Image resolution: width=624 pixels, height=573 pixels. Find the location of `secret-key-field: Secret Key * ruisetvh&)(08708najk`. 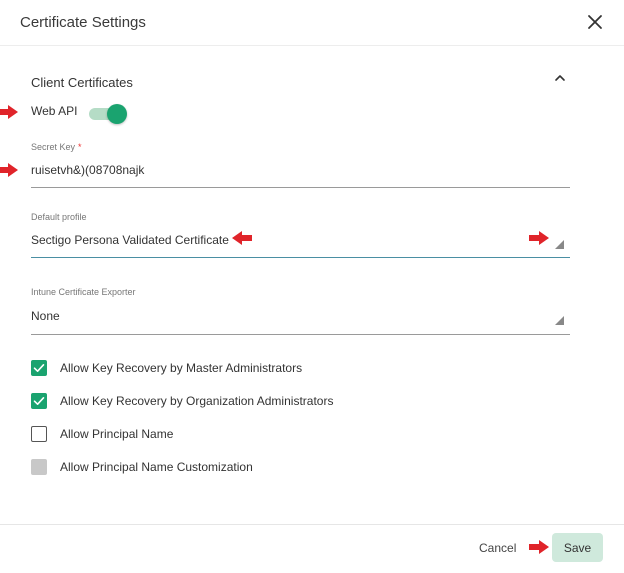

secret-key-field: Secret Key * ruisetvh&)(08708najk is located at coordinates (300, 165).